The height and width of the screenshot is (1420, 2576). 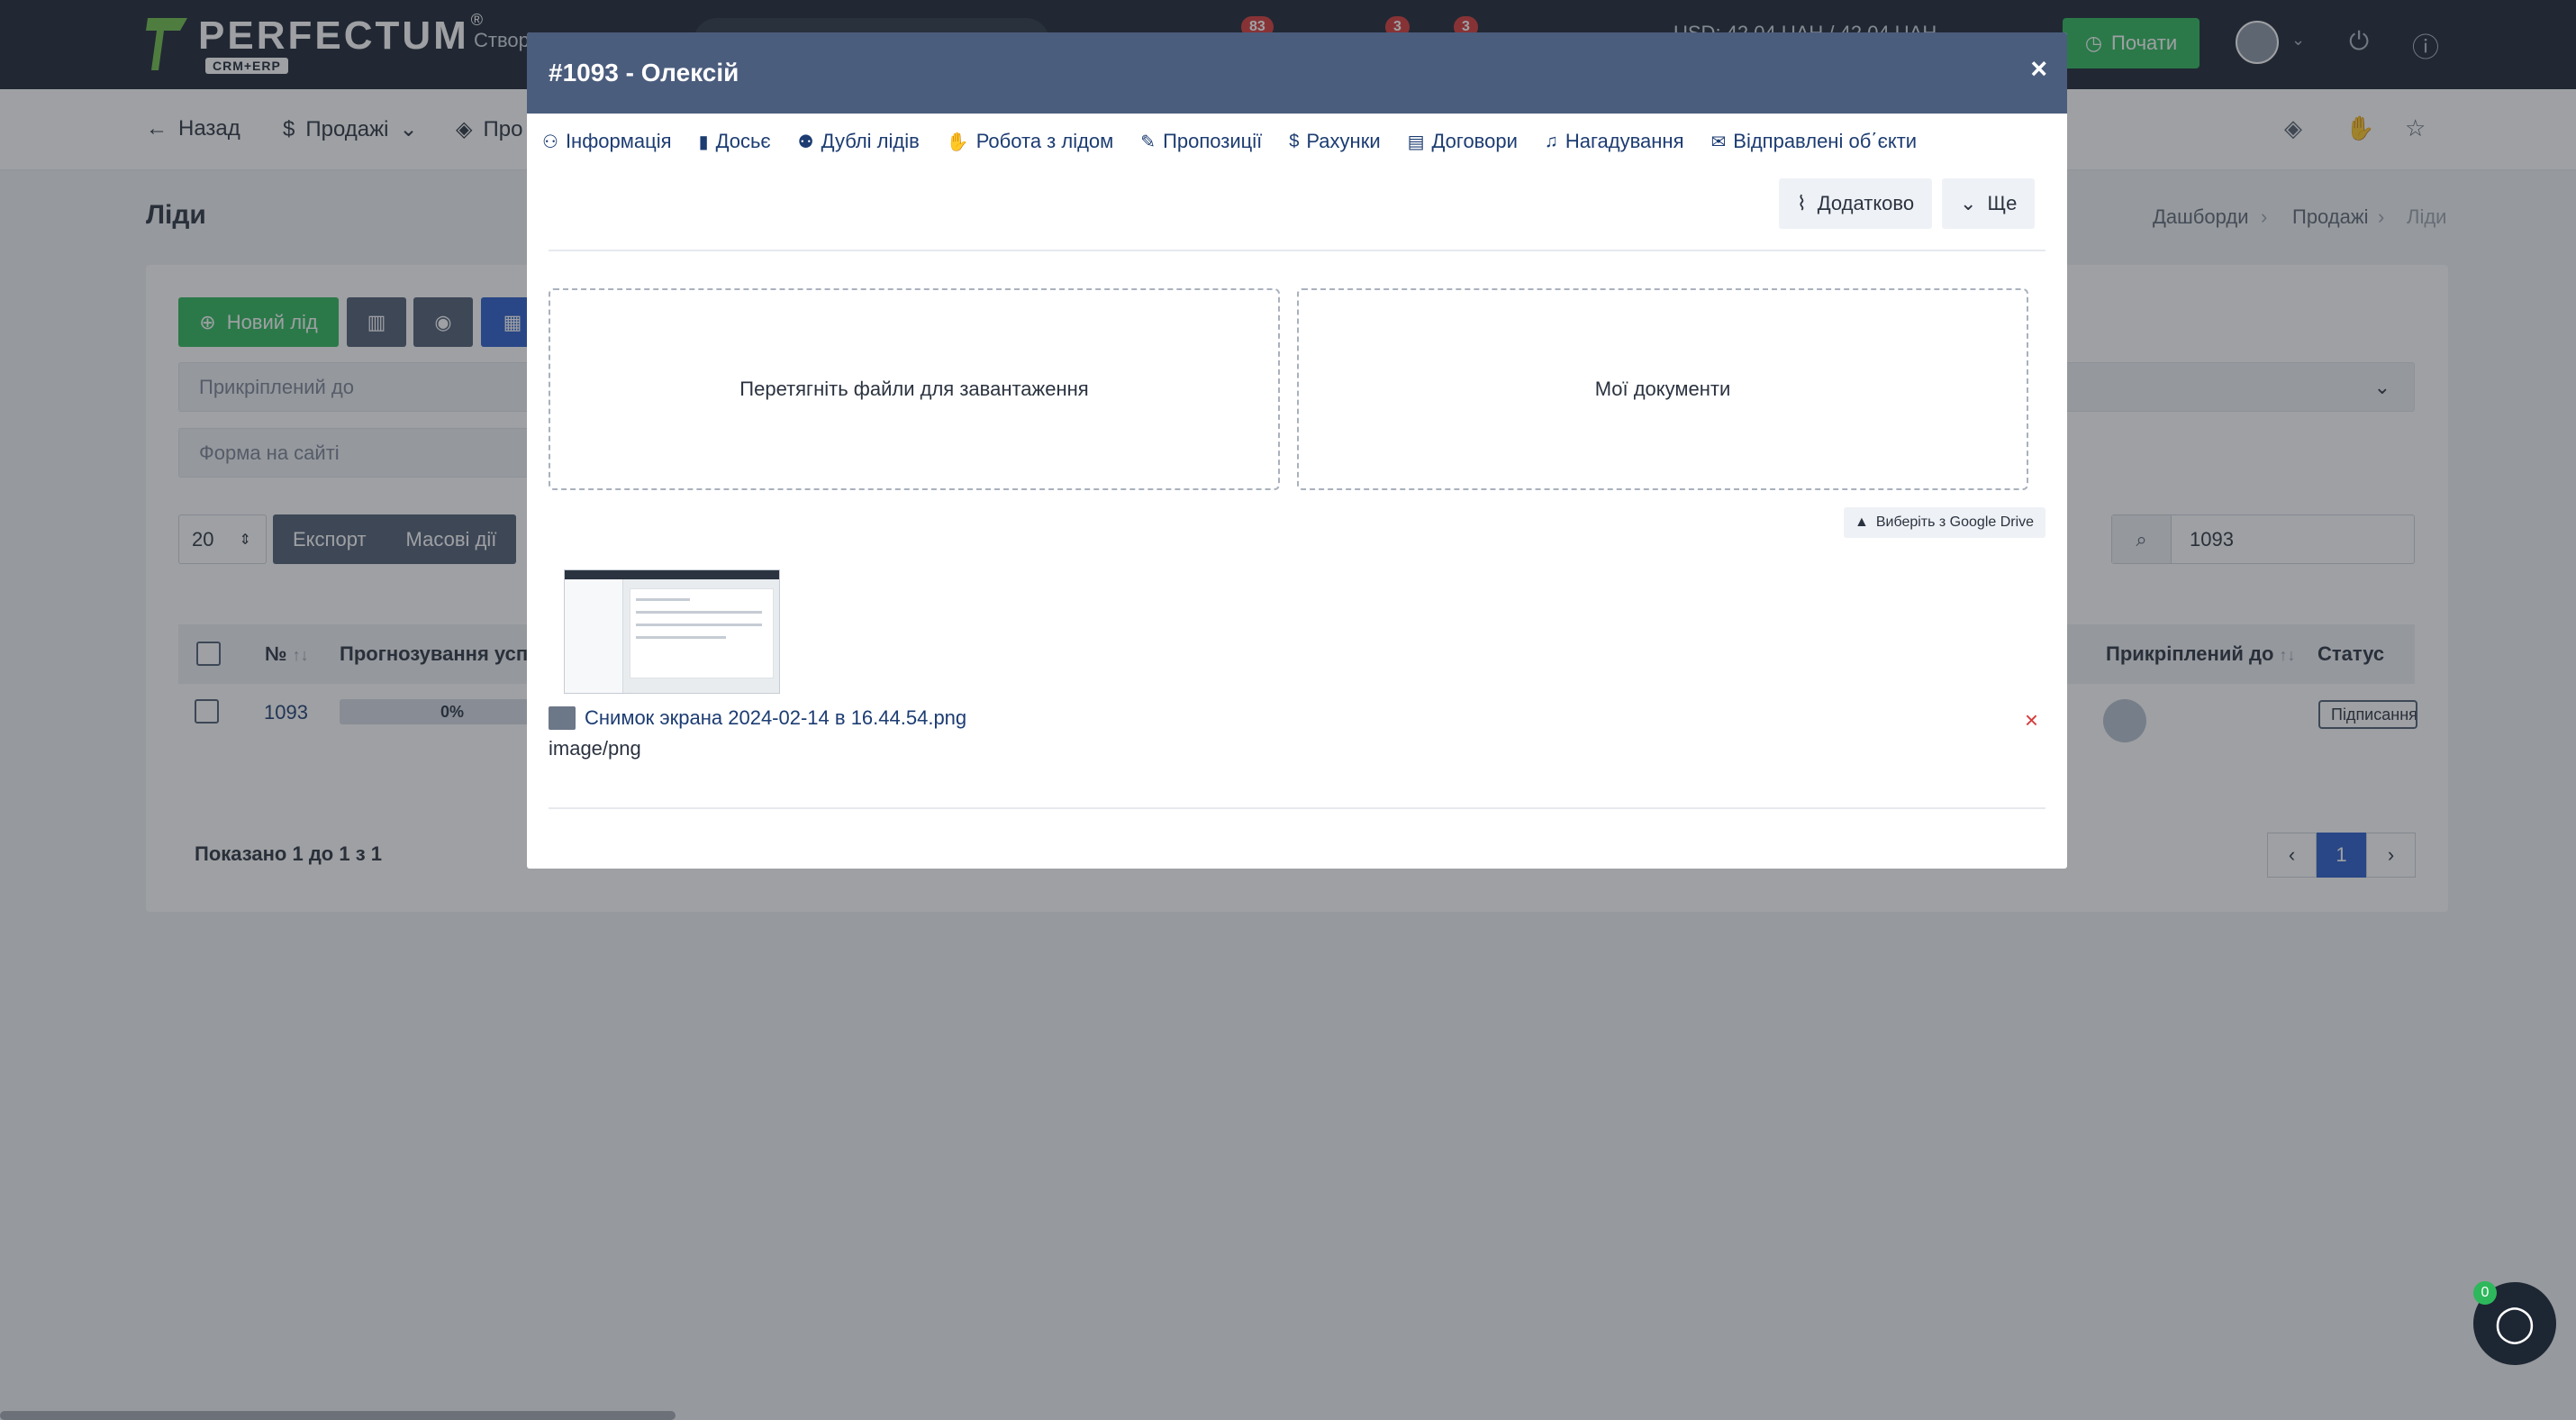 I want to click on delete-file-icon: ×, so click(x=2031, y=720).